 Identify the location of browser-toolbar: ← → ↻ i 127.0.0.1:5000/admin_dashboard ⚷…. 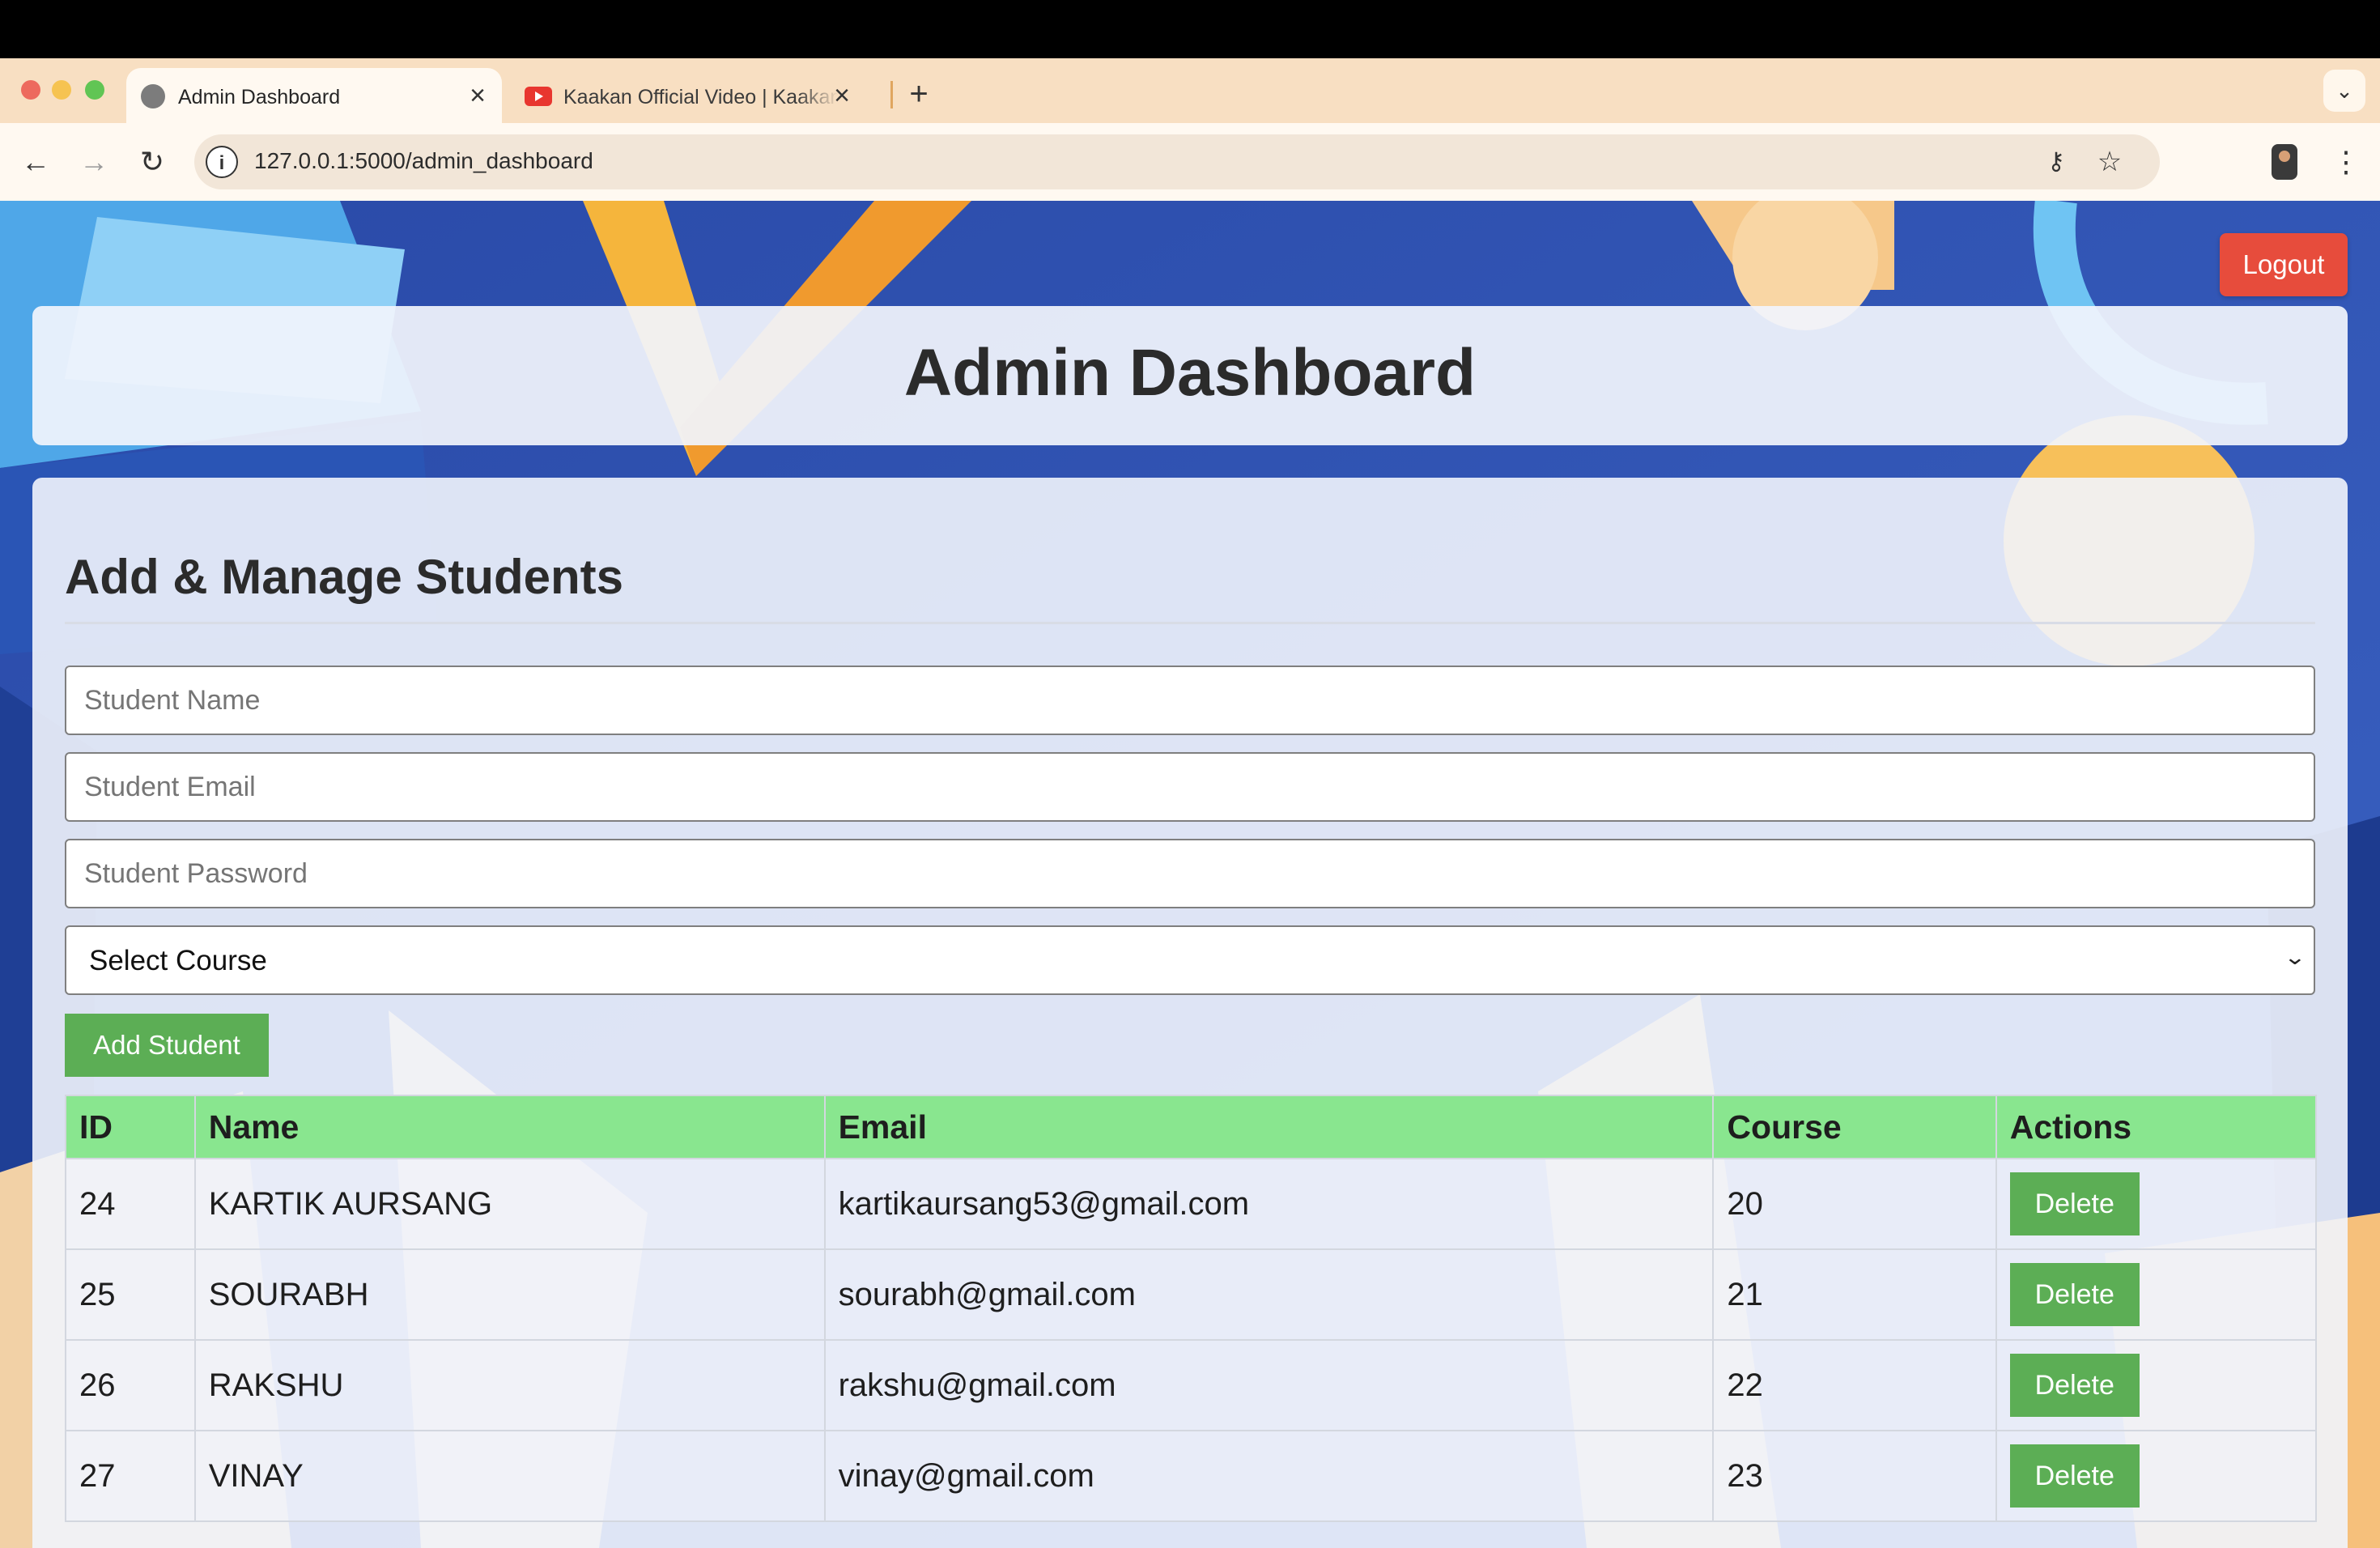
(1190, 162).